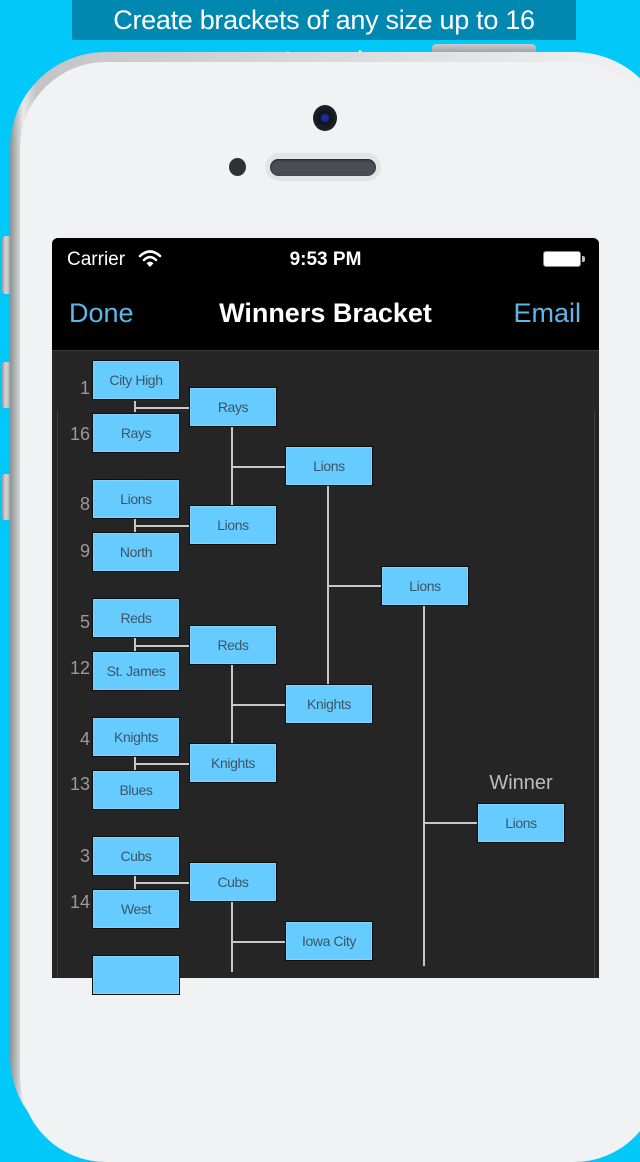 The width and height of the screenshot is (640, 1162). Describe the element at coordinates (84, 504) in the screenshot. I see `seed-number: 8` at that location.